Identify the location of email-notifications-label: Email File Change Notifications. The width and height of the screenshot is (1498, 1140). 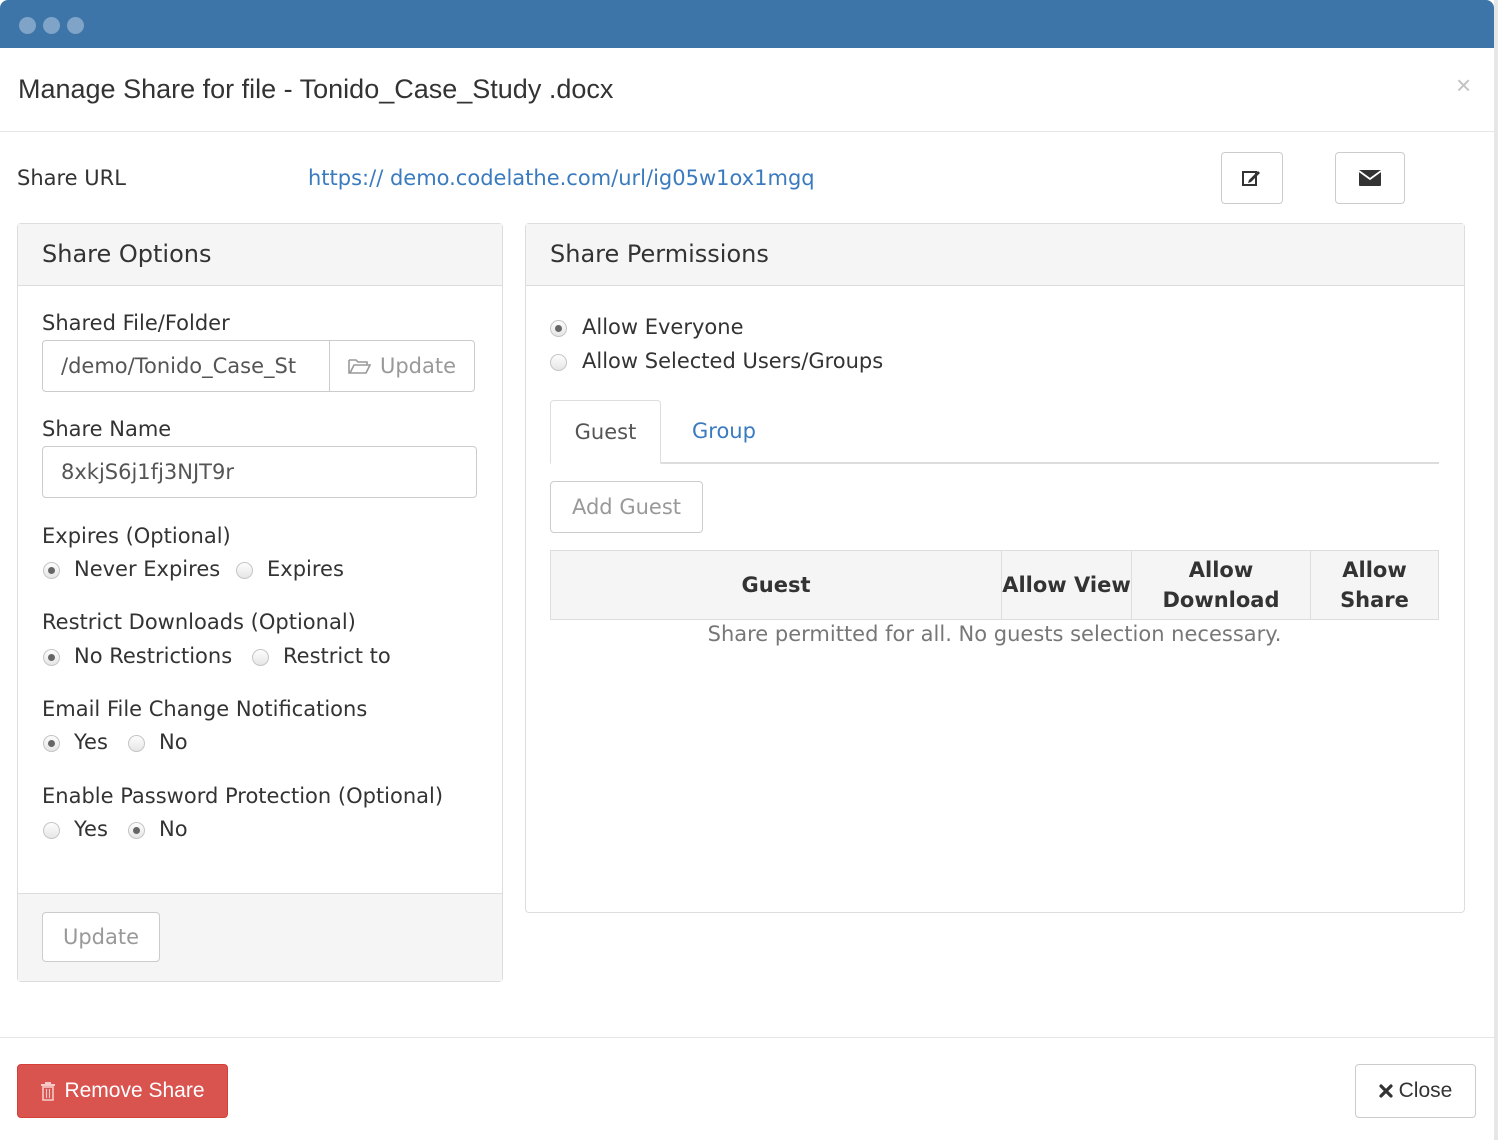
(205, 709).